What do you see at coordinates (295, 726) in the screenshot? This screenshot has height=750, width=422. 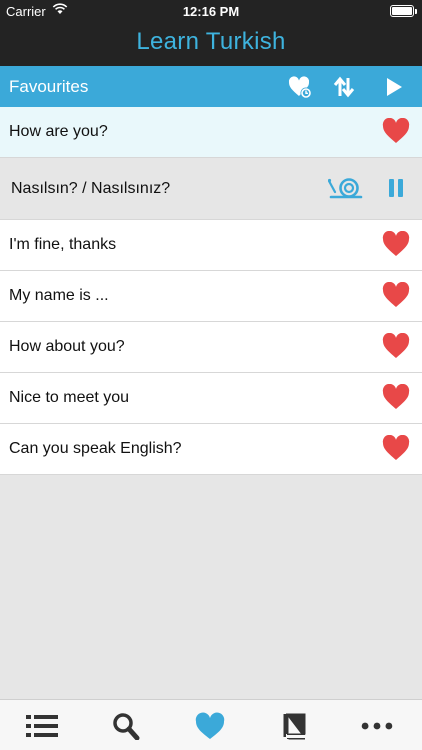 I see `book-icon` at bounding box center [295, 726].